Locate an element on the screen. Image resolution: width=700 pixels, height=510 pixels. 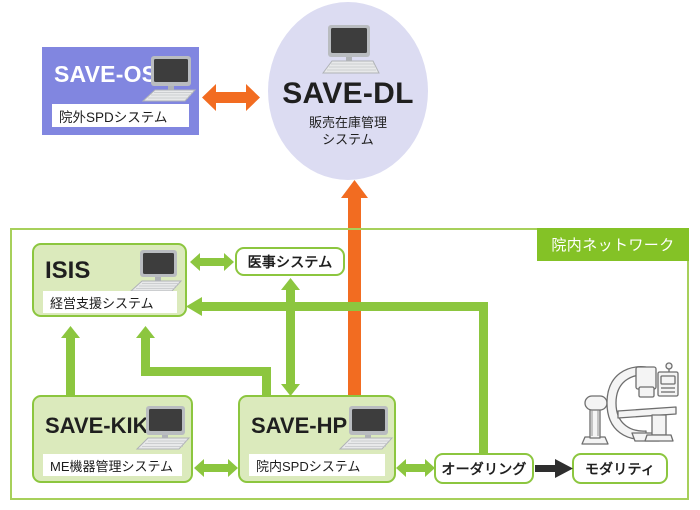
connector-save-kiki-to-save-hp is located at coordinates (216, 468).